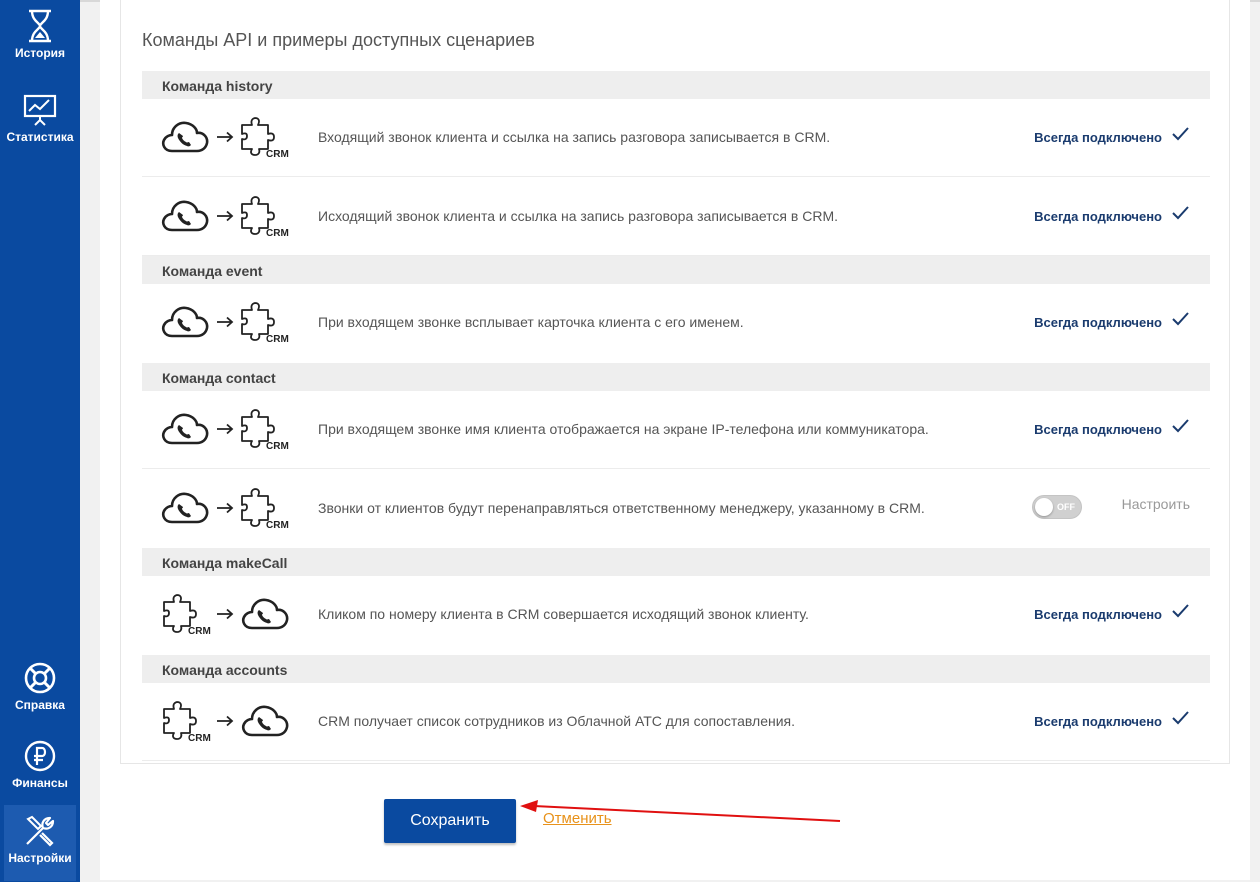 Image resolution: width=1260 pixels, height=882 pixels. What do you see at coordinates (40, 678) in the screenshot?
I see `lifebuoy-icon` at bounding box center [40, 678].